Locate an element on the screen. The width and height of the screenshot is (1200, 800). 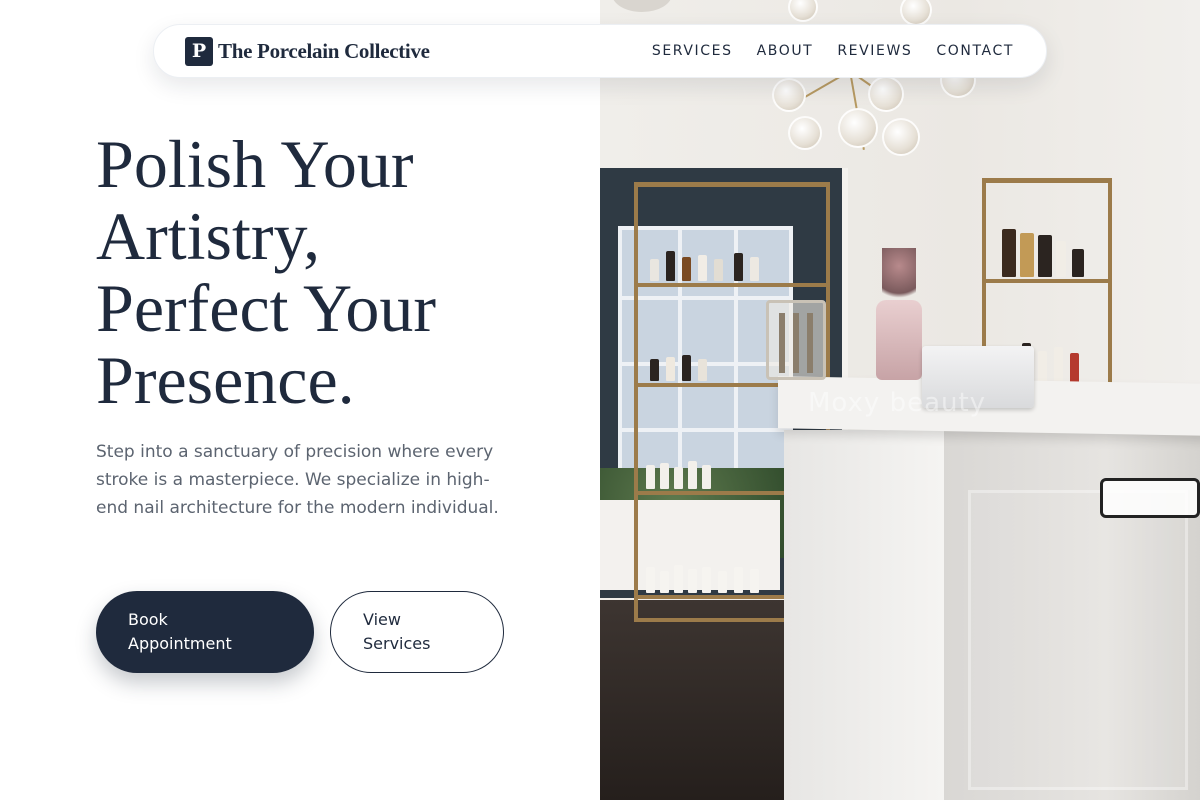
book-appointment-button: Book Appointment is located at coordinates (205, 632).